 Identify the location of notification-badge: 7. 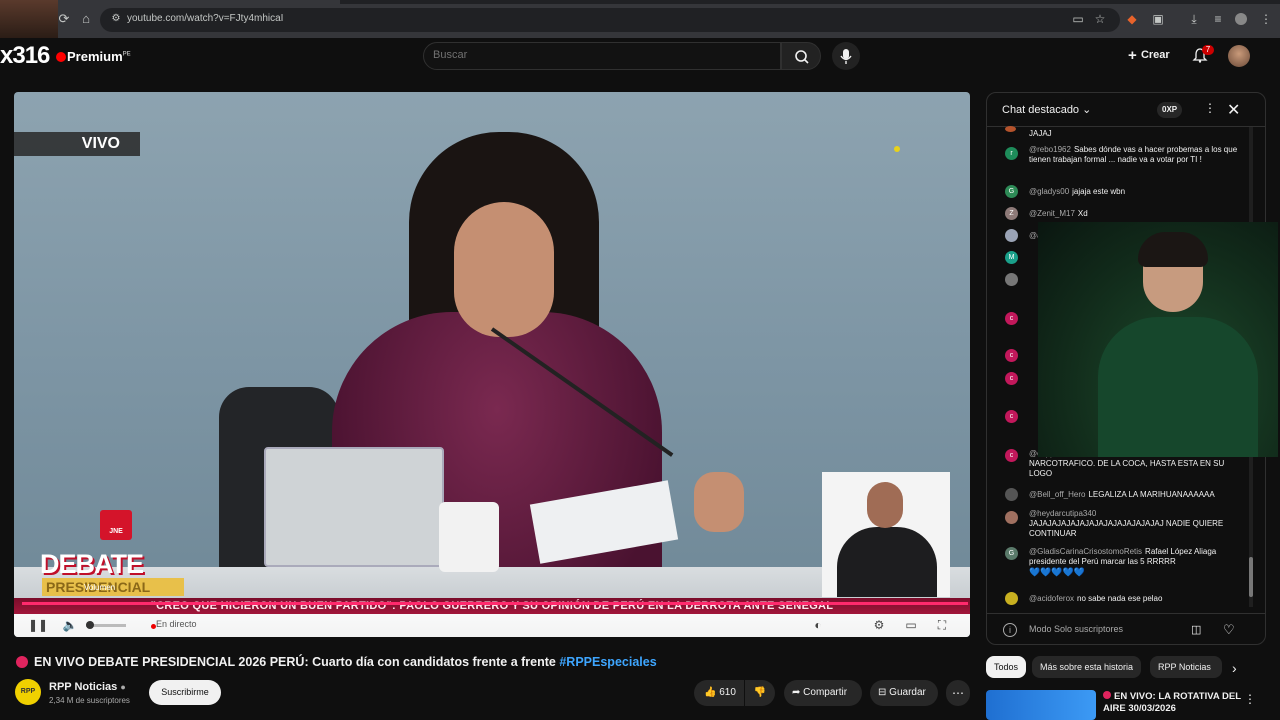
(1208, 50).